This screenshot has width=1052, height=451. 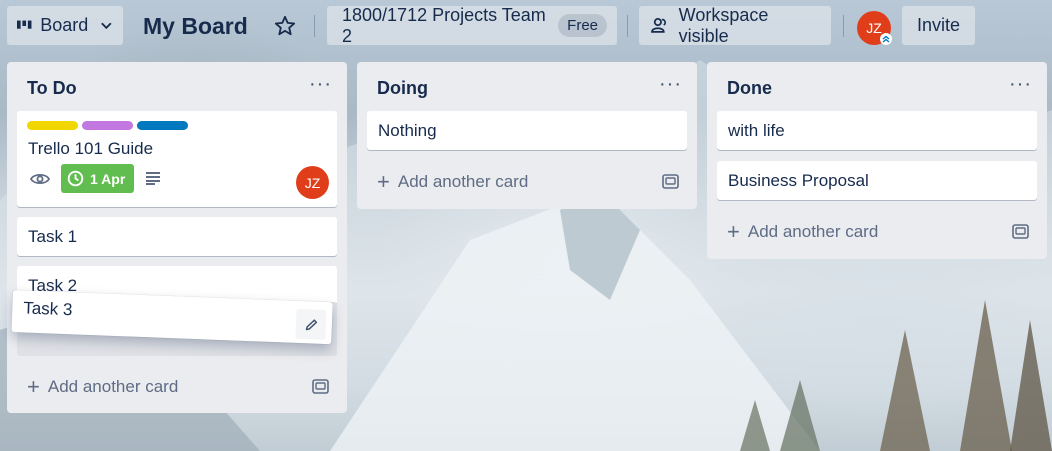 What do you see at coordinates (749, 88) in the screenshot?
I see `list-title: Done` at bounding box center [749, 88].